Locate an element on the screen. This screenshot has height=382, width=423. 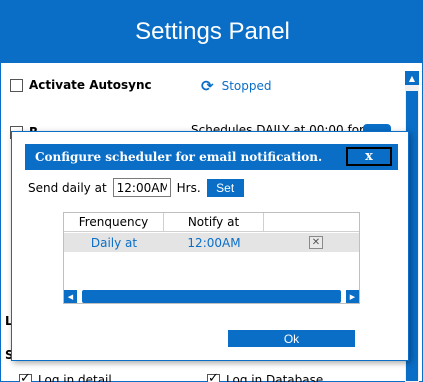
set-button: Set is located at coordinates (225, 187).